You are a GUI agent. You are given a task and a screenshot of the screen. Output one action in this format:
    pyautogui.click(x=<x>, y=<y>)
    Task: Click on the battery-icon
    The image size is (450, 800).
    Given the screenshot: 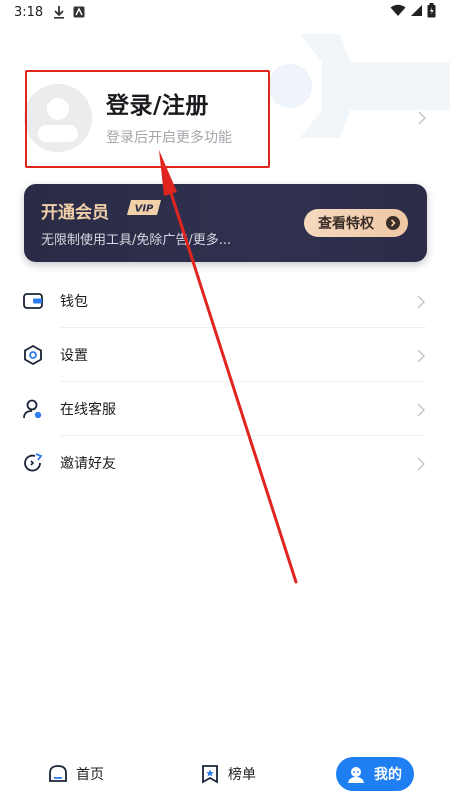 What is the action you would take?
    pyautogui.click(x=431, y=12)
    